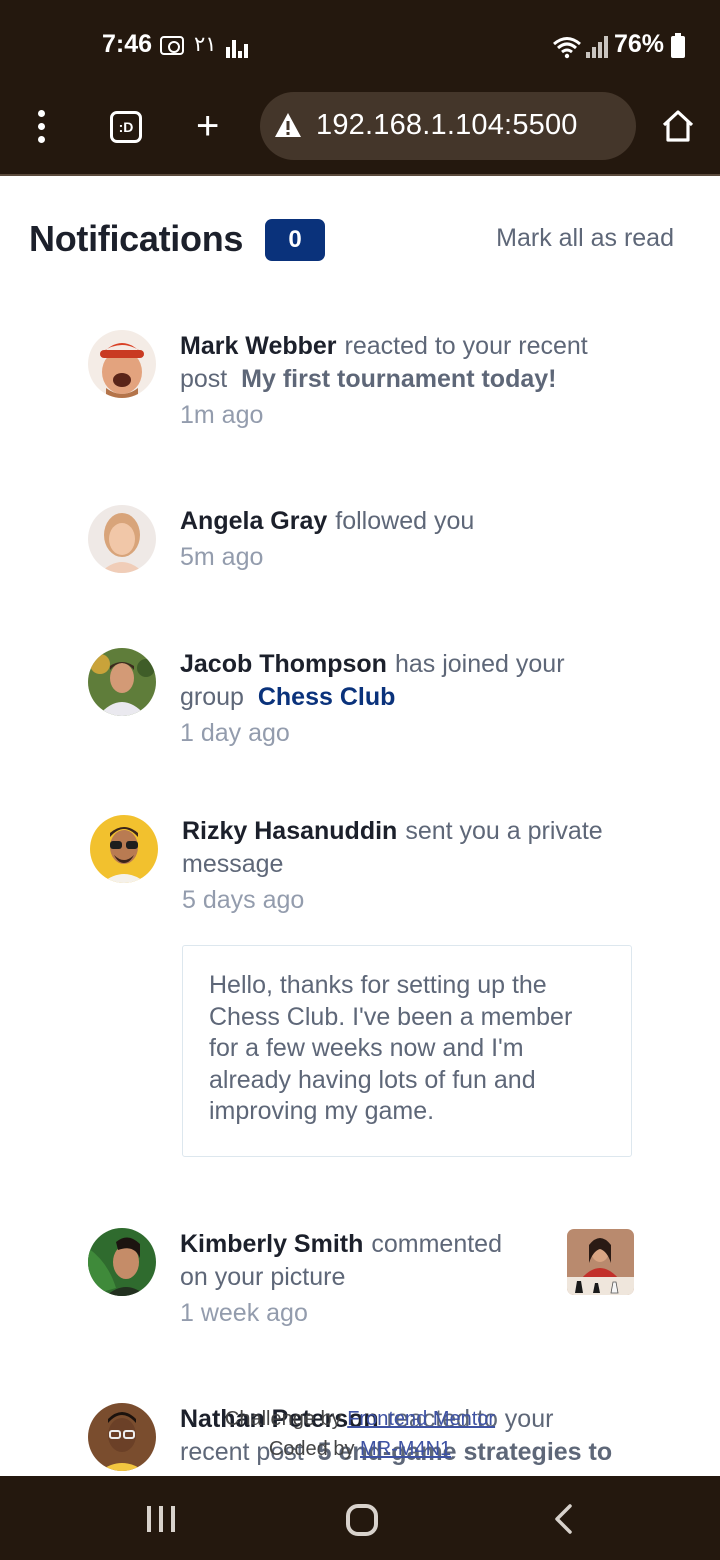 Image resolution: width=720 pixels, height=1560 pixels. Describe the element at coordinates (564, 1519) in the screenshot. I see `back-icon` at that location.